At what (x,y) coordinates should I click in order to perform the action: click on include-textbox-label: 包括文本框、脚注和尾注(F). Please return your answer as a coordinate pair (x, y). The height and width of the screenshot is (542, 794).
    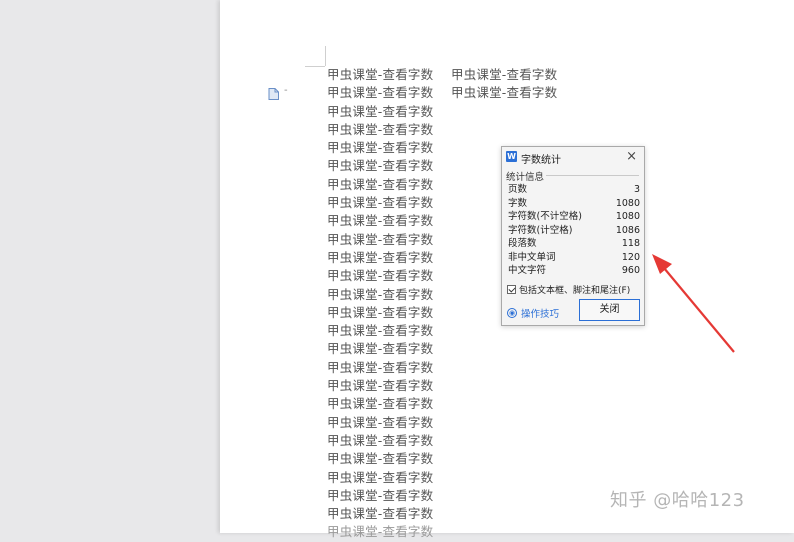
    Looking at the image, I should click on (574, 289).